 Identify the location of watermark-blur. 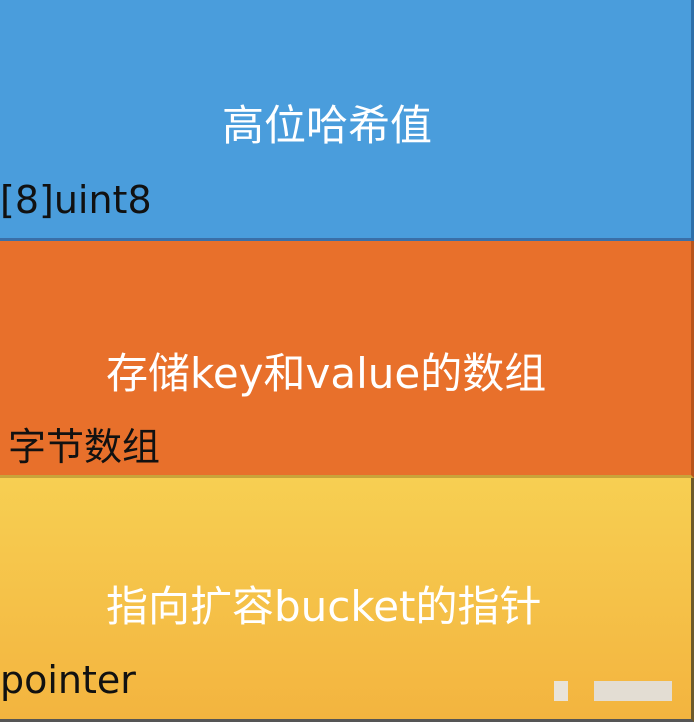
(613, 691).